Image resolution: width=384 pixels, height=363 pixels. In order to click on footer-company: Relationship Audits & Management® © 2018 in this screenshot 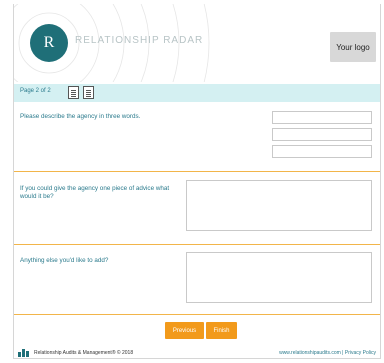, I will do `click(75, 353)`.